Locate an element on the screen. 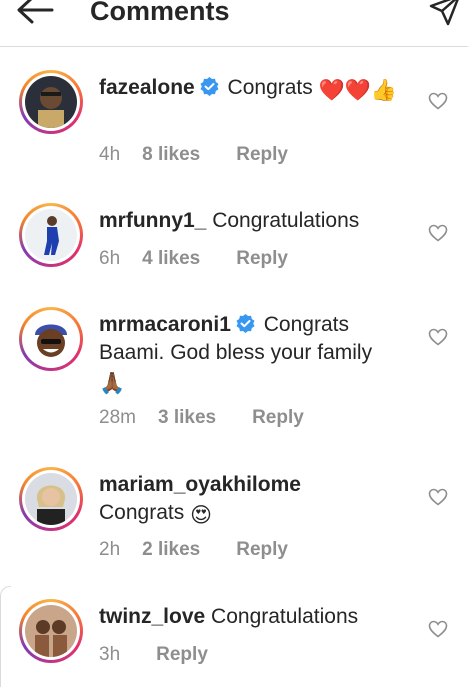 This screenshot has width=468, height=695. comment-time: 2h is located at coordinates (110, 549).